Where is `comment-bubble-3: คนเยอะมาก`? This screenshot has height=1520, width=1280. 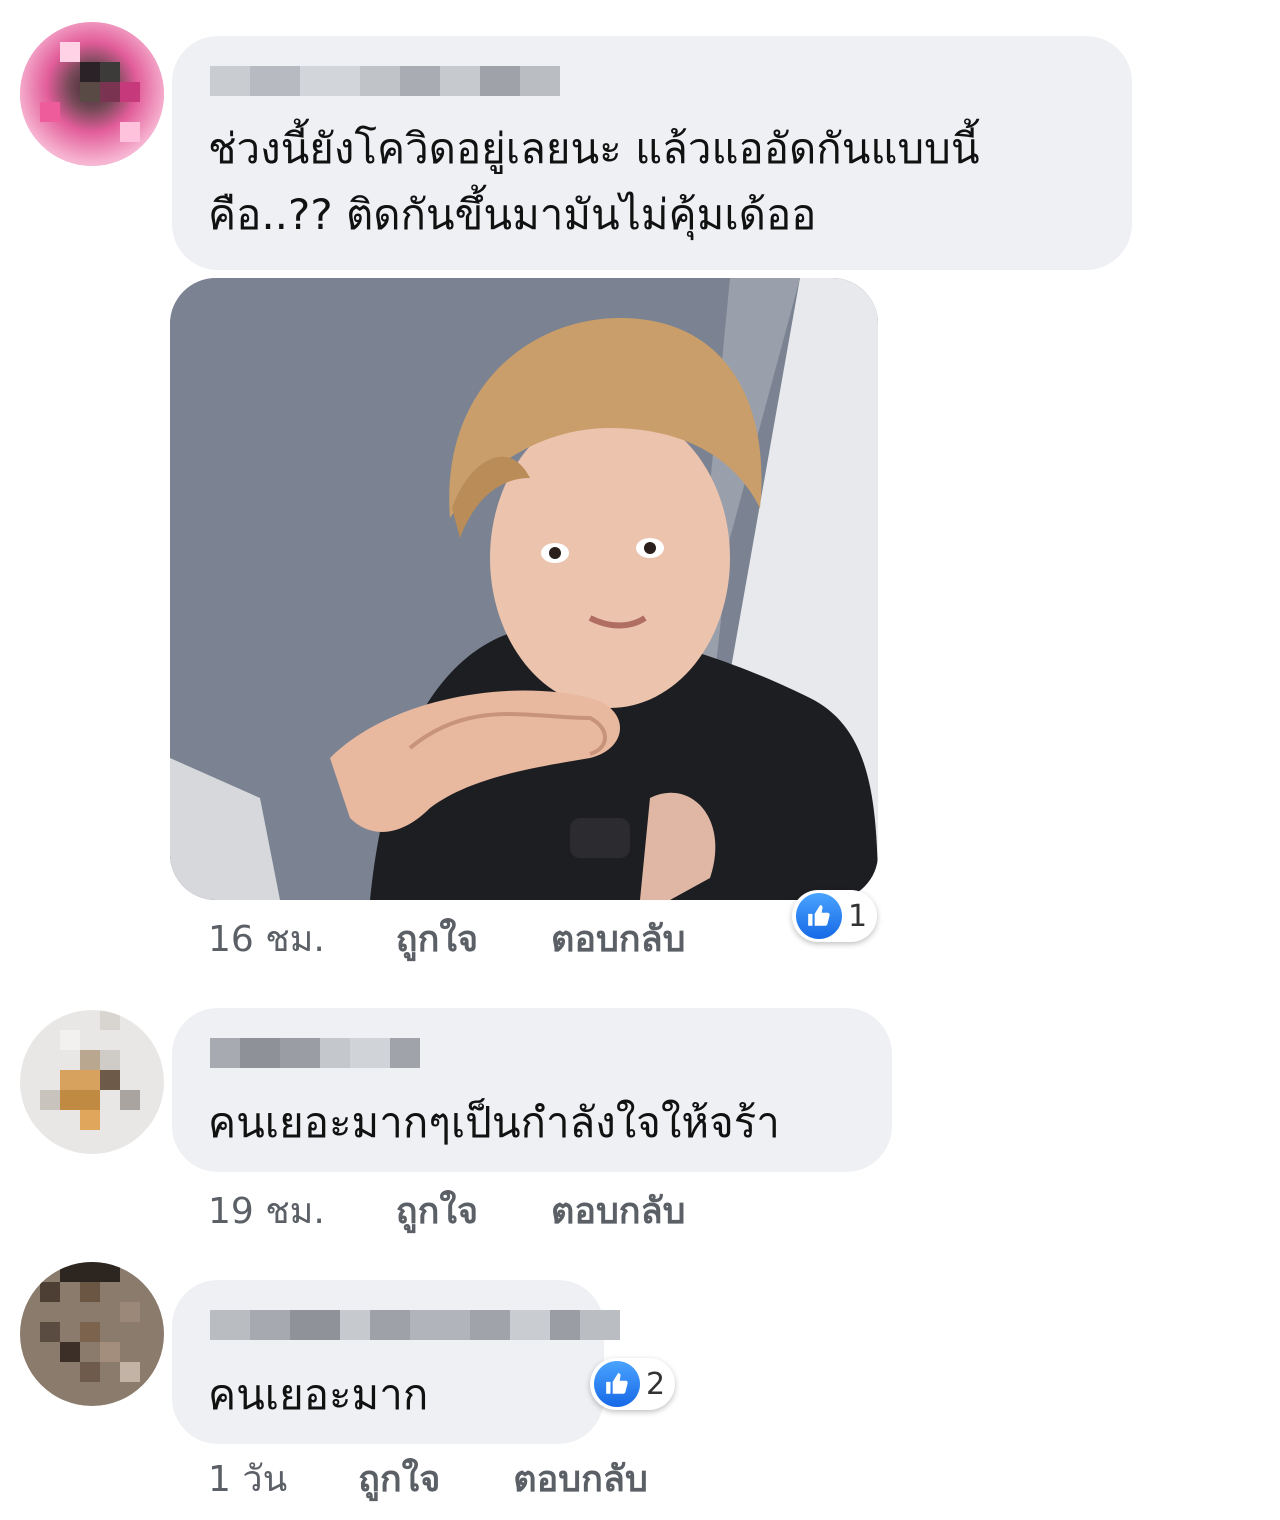 comment-bubble-3: คนเยอะมาก is located at coordinates (396, 1362).